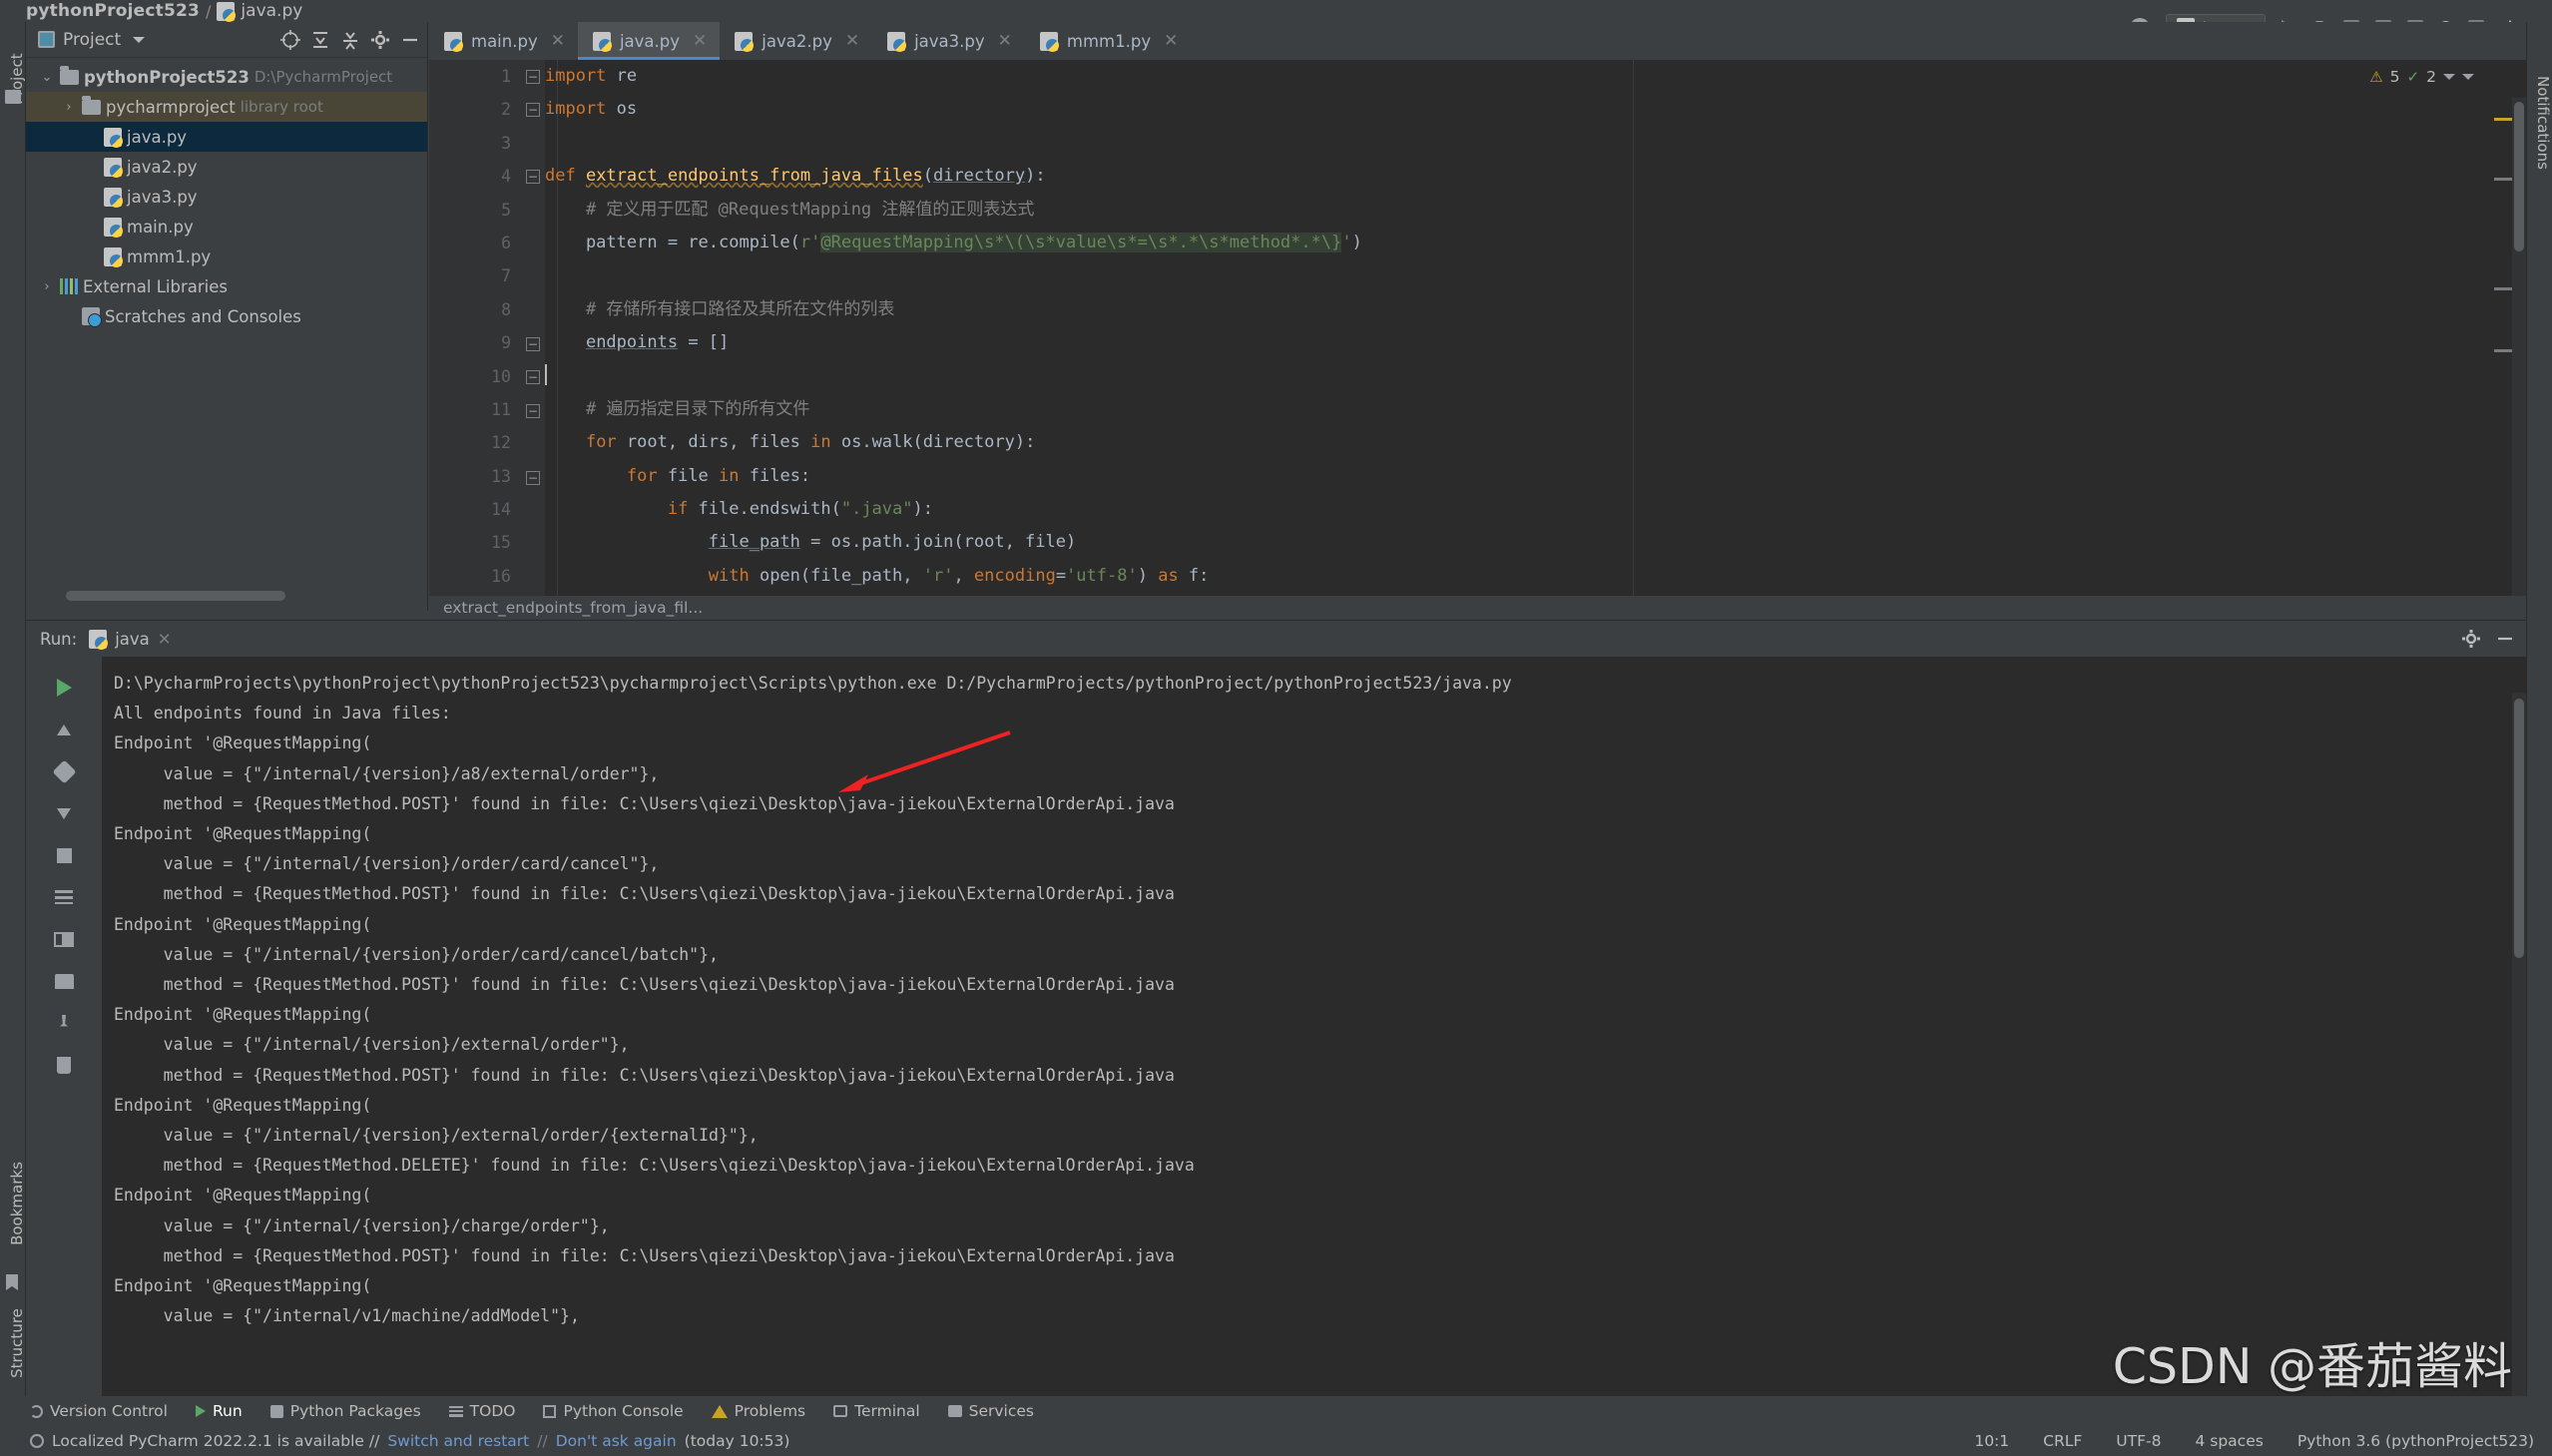 The image size is (2552, 1456). What do you see at coordinates (226, 197) in the screenshot?
I see `tree-item-java3-py: java3.py` at bounding box center [226, 197].